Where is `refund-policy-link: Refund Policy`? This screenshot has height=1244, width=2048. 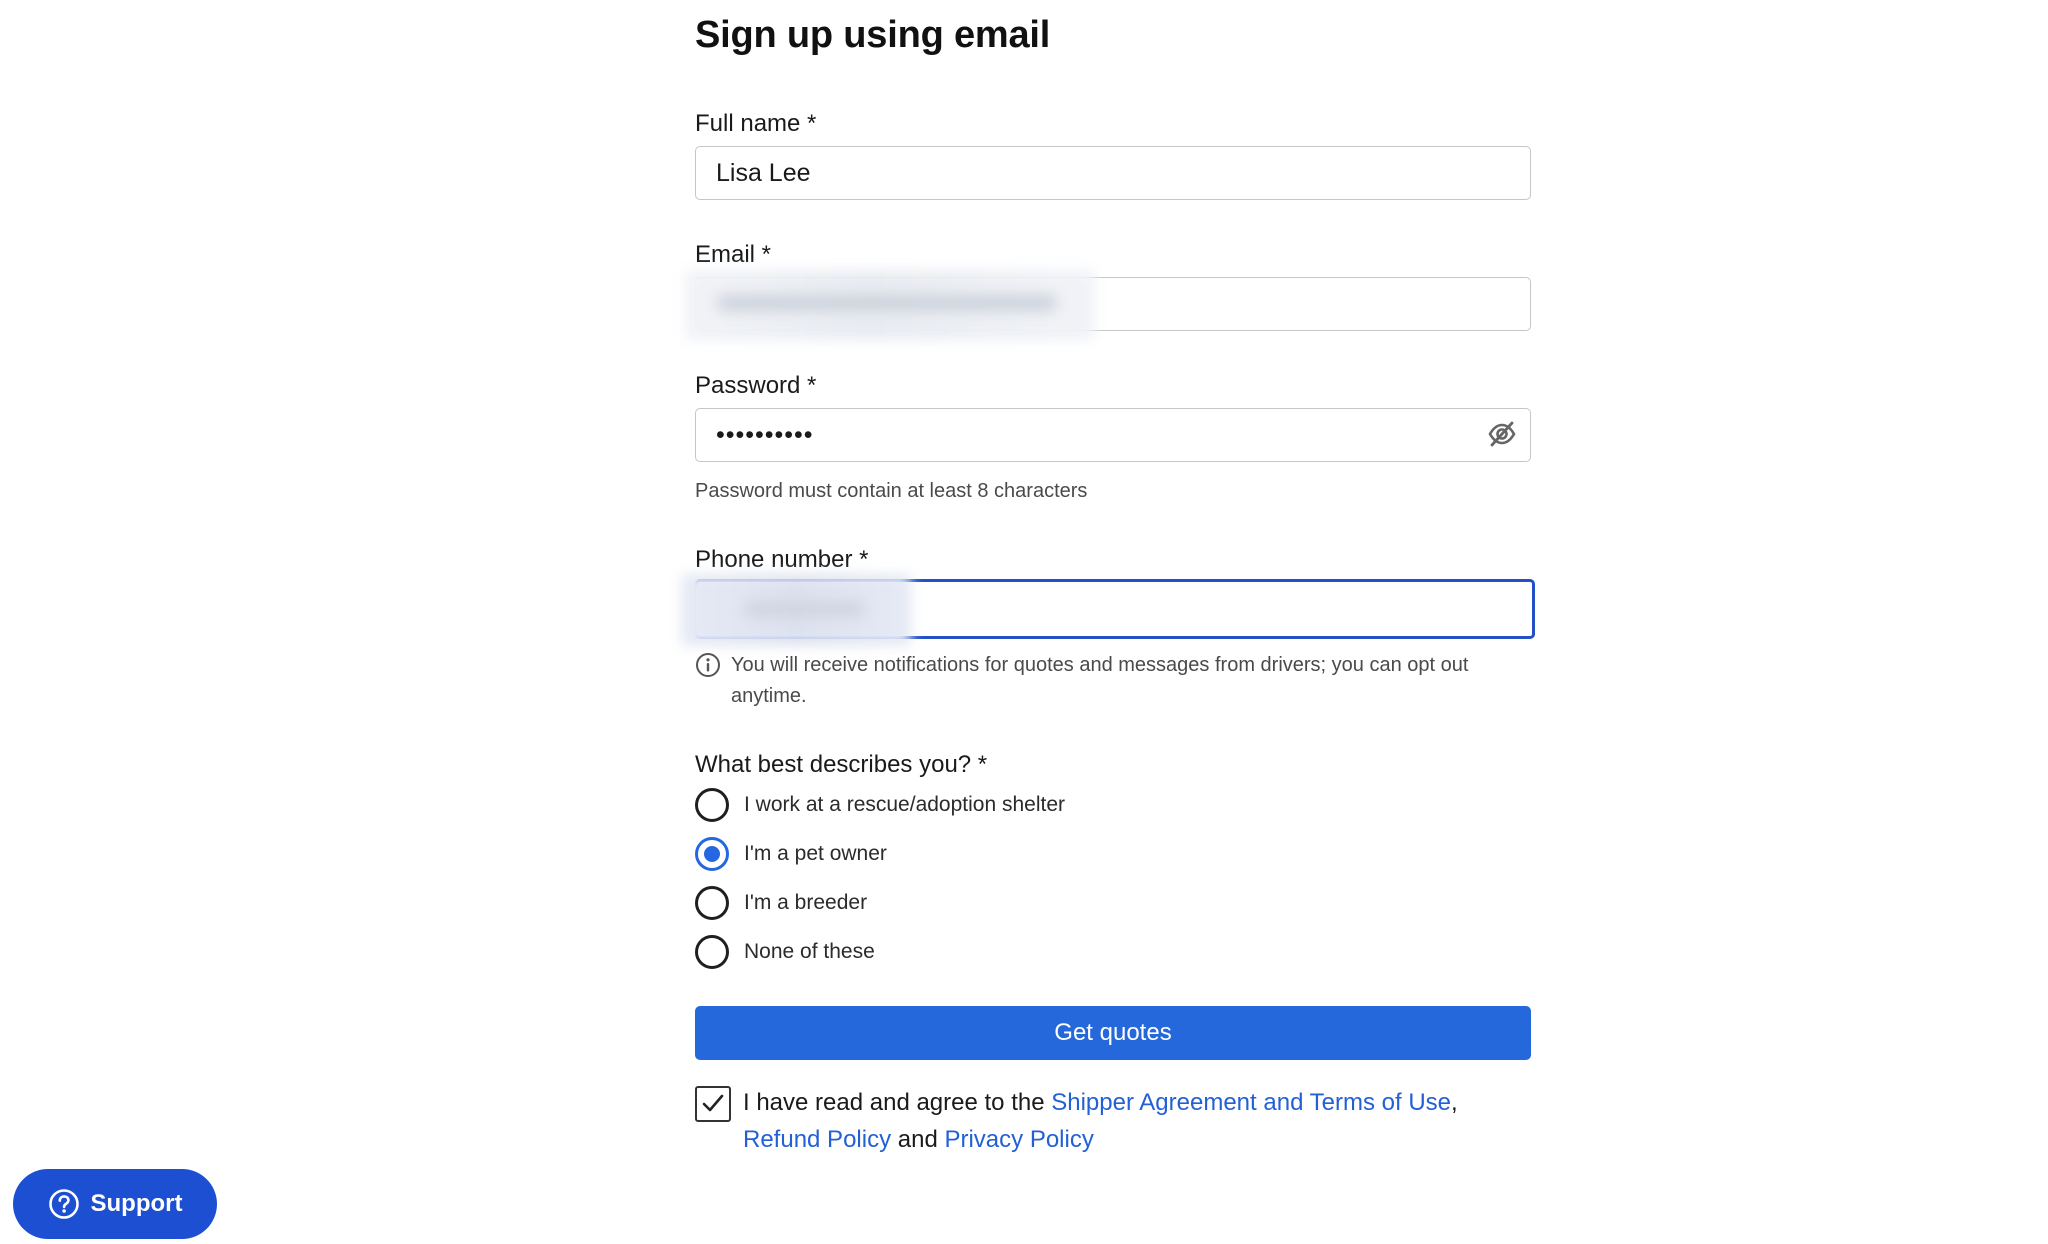 refund-policy-link: Refund Policy is located at coordinates (817, 1139).